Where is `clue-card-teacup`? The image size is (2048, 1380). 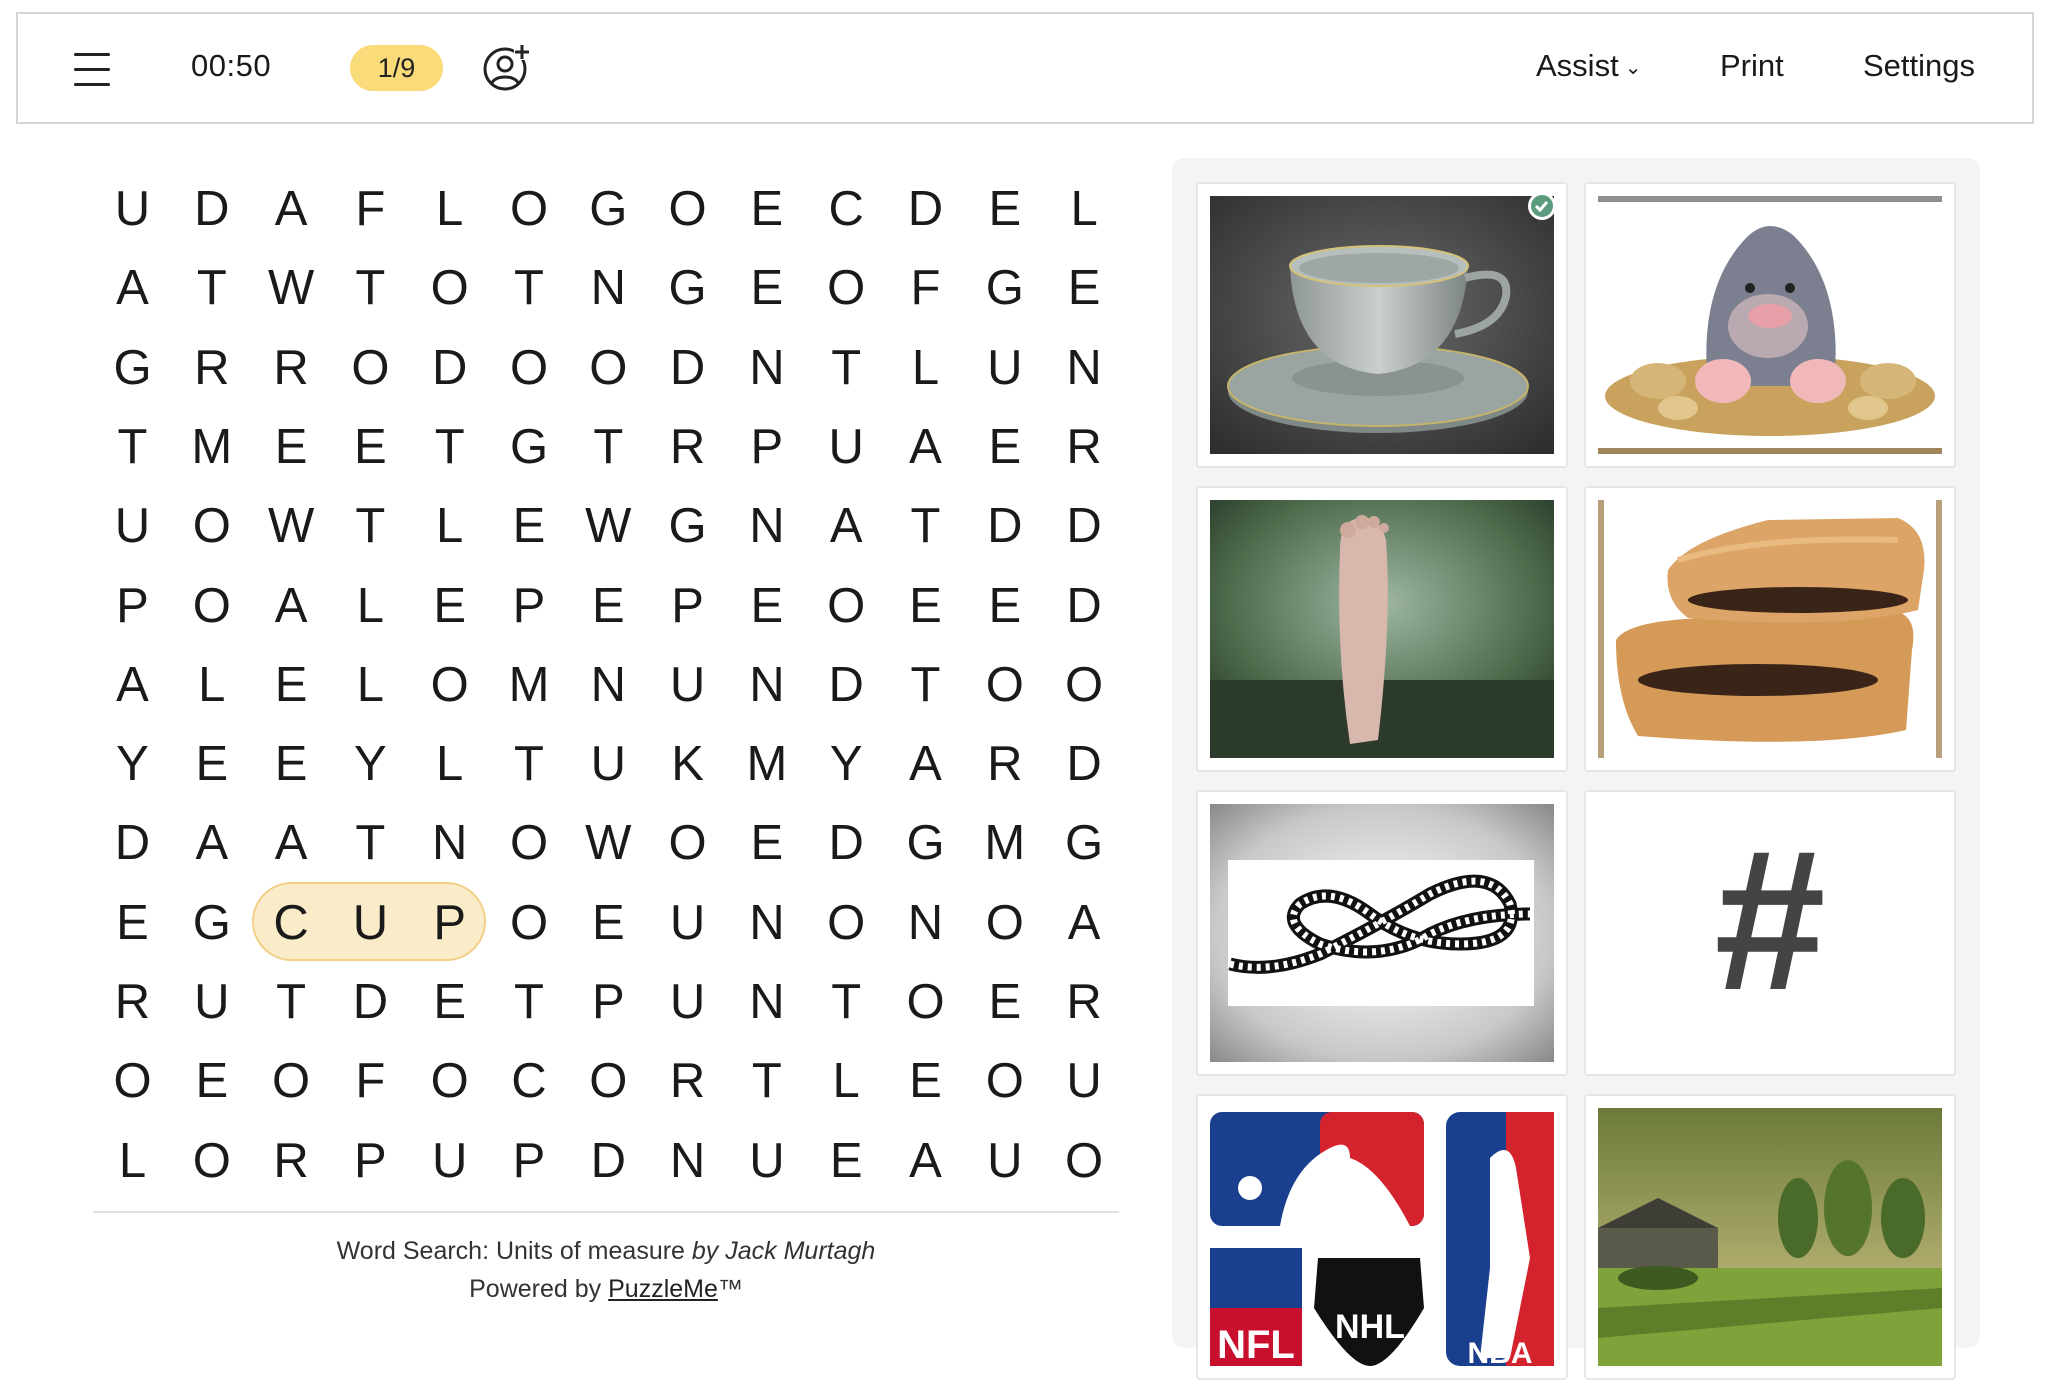
clue-card-teacup is located at coordinates (1382, 325).